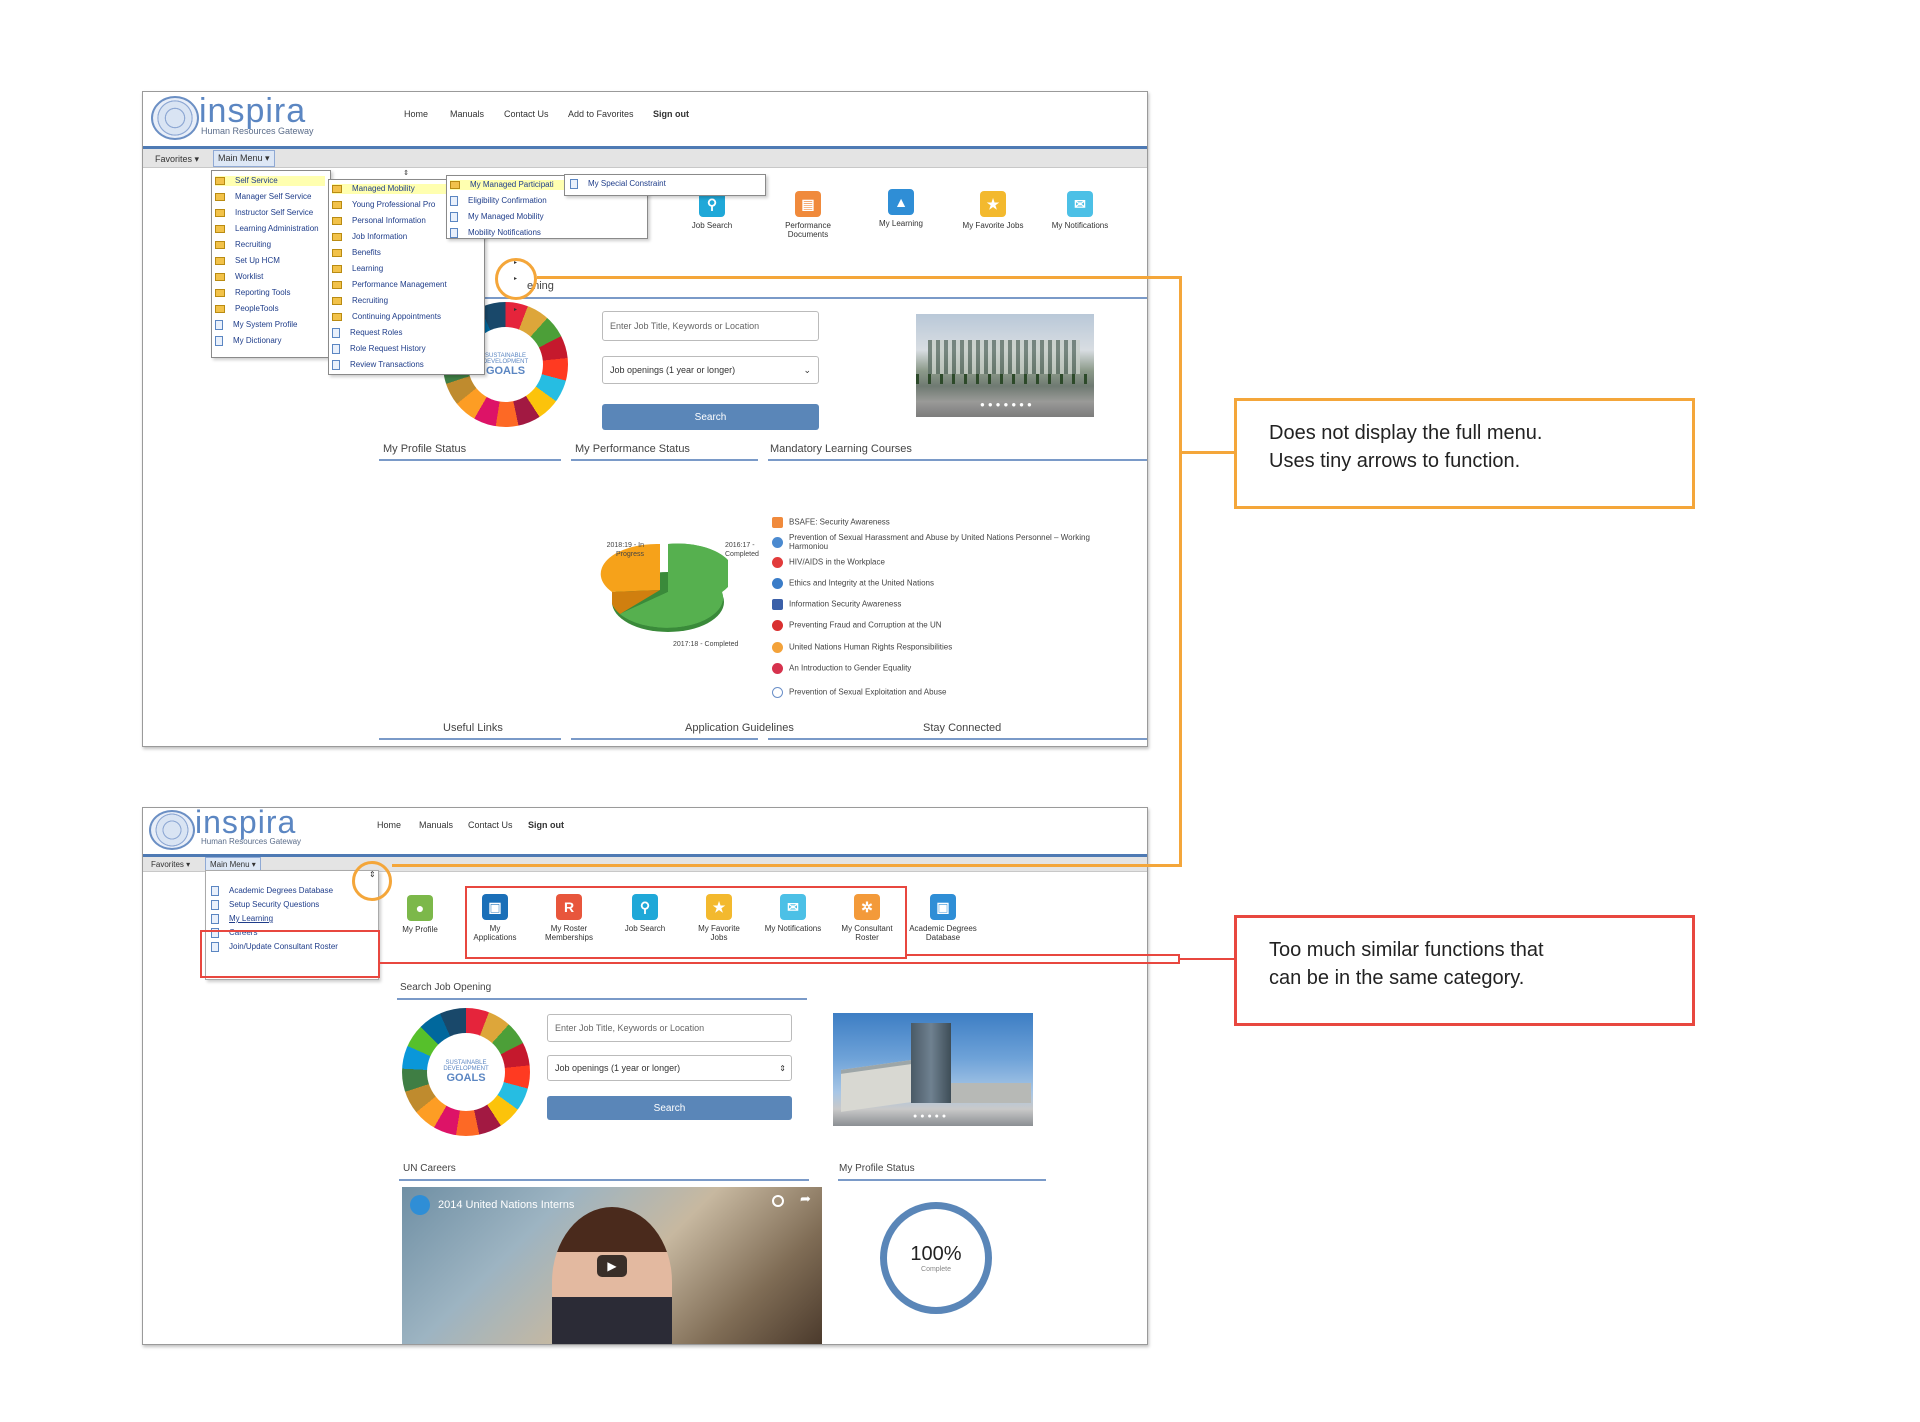 Image resolution: width=1920 pixels, height=1422 pixels. Describe the element at coordinates (267, 229) in the screenshot. I see `menu-item: Learning Administration` at that location.